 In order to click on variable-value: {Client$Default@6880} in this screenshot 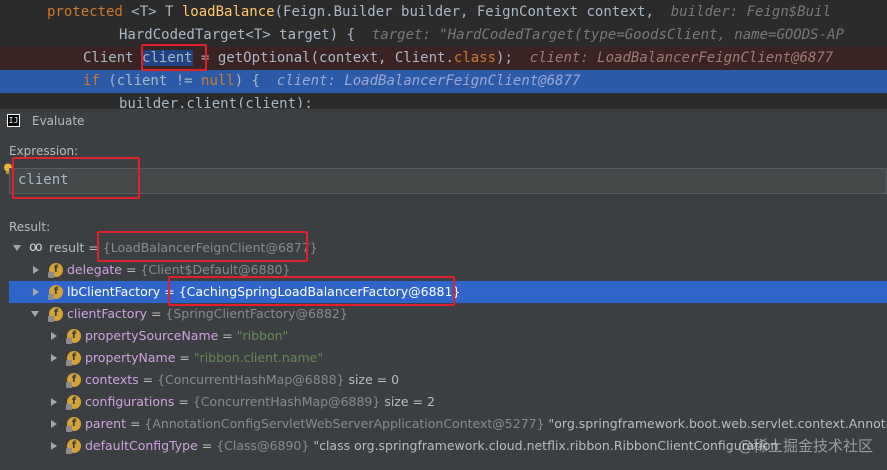, I will do `click(215, 269)`.